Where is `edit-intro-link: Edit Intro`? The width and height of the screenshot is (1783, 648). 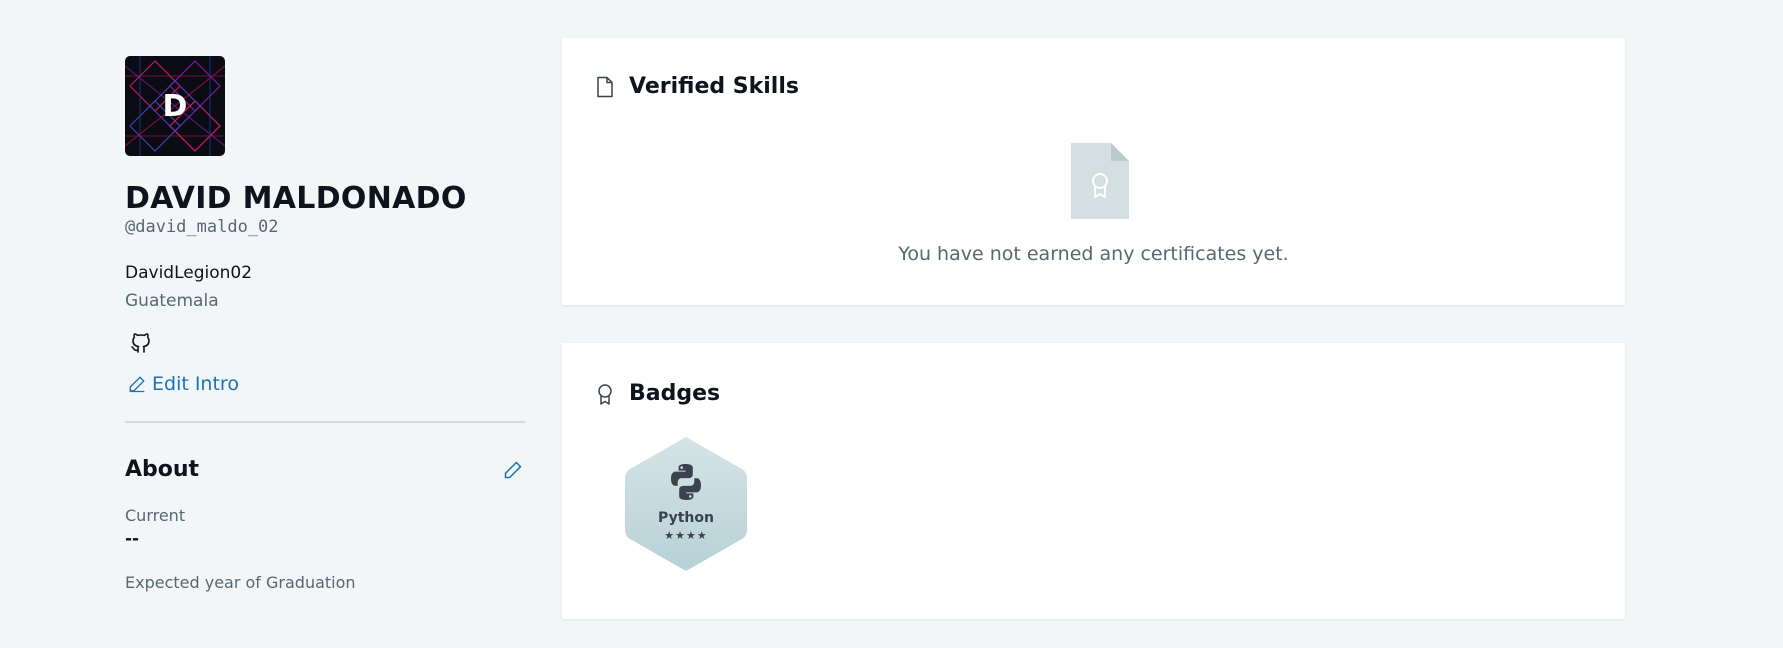
edit-intro-link: Edit Intro is located at coordinates (326, 384).